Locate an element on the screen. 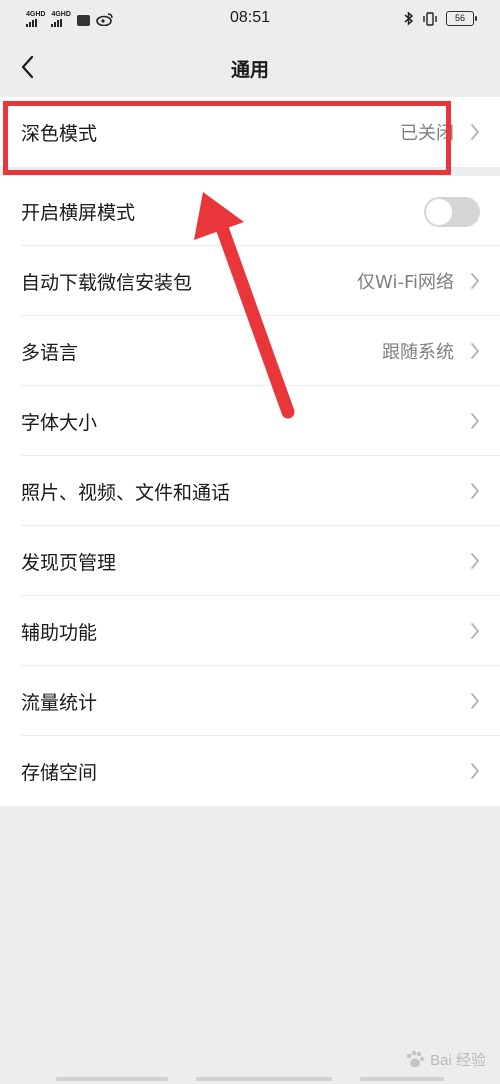 Image resolution: width=500 pixels, height=1084 pixels. watermark: Bai 经验 is located at coordinates (445, 1059).